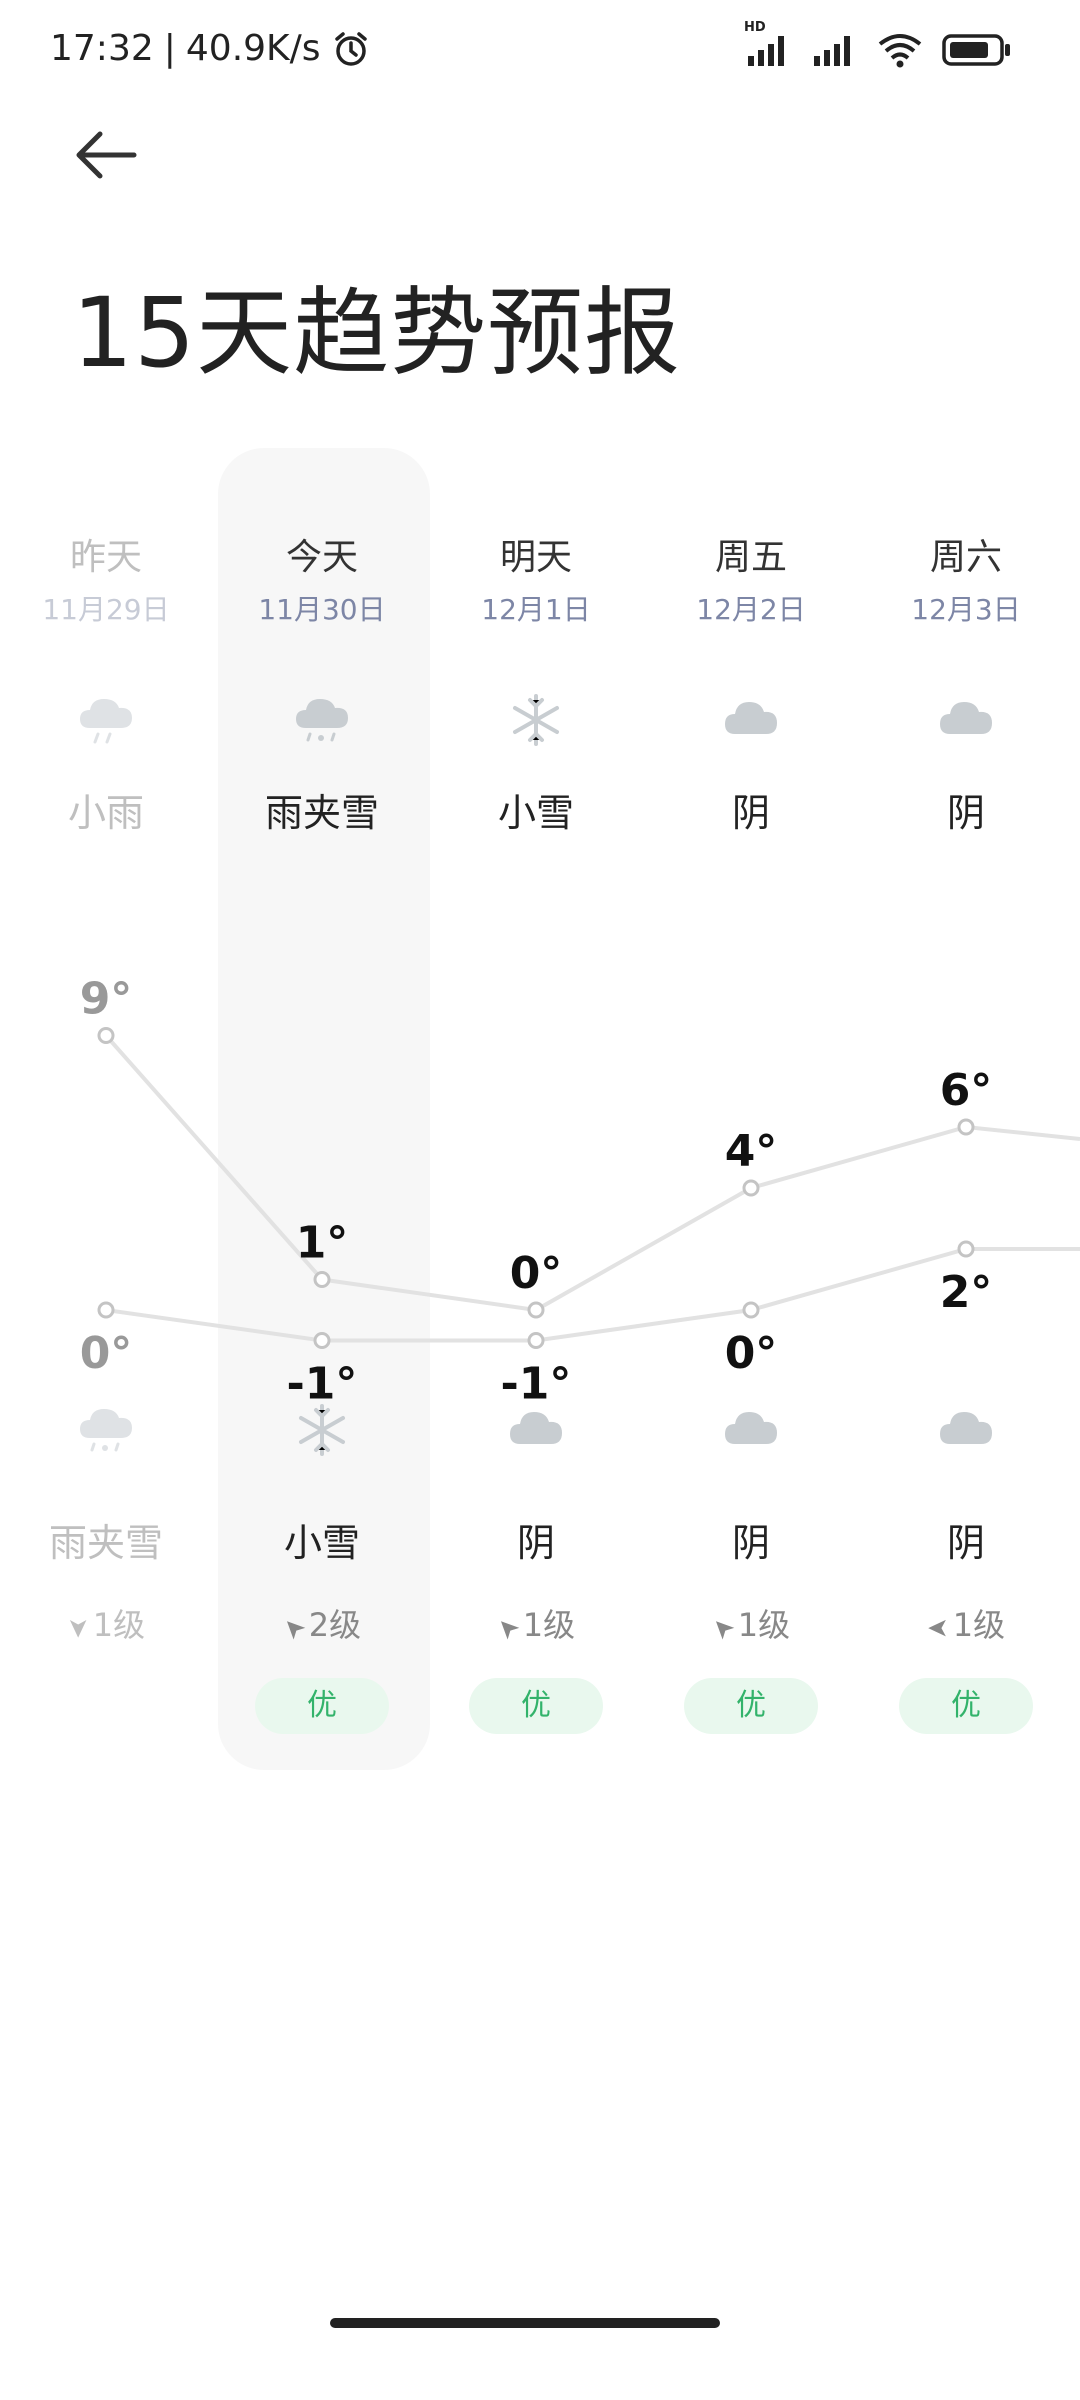 The width and height of the screenshot is (1080, 2400). What do you see at coordinates (966, 1292) in the screenshot?
I see `low-temp-label: 2°` at bounding box center [966, 1292].